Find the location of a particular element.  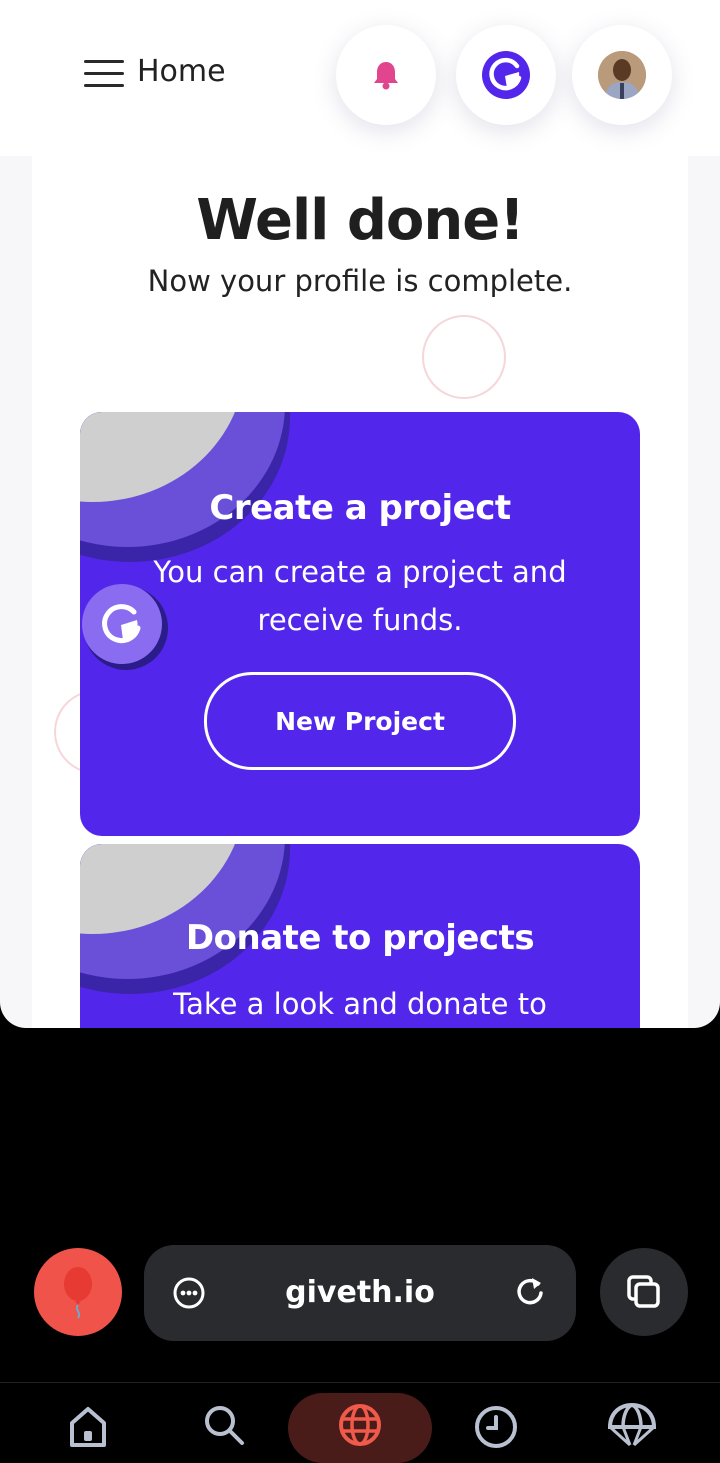

search-icon is located at coordinates (224, 1425).